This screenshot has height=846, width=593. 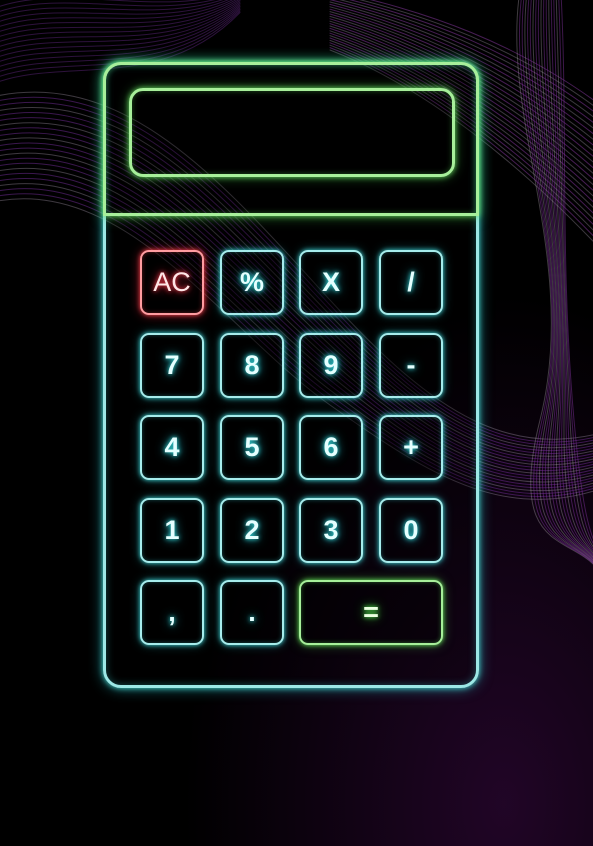 What do you see at coordinates (411, 447) in the screenshot?
I see `plus-button: +` at bounding box center [411, 447].